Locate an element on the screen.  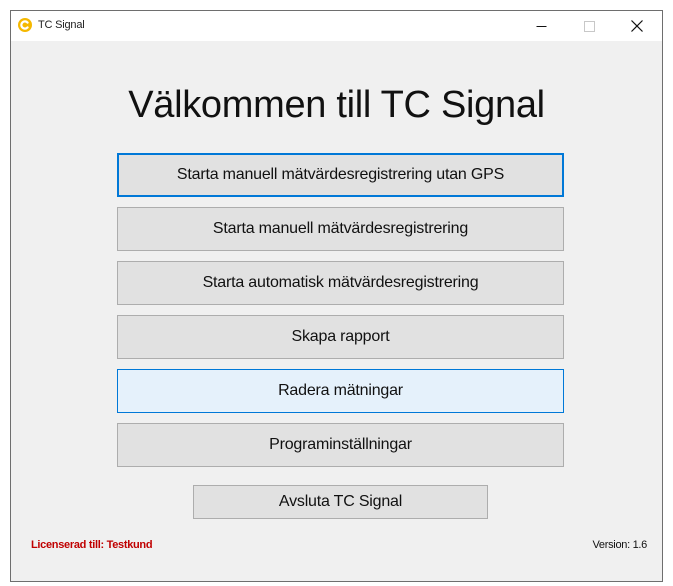
close-icon is located at coordinates (637, 26).